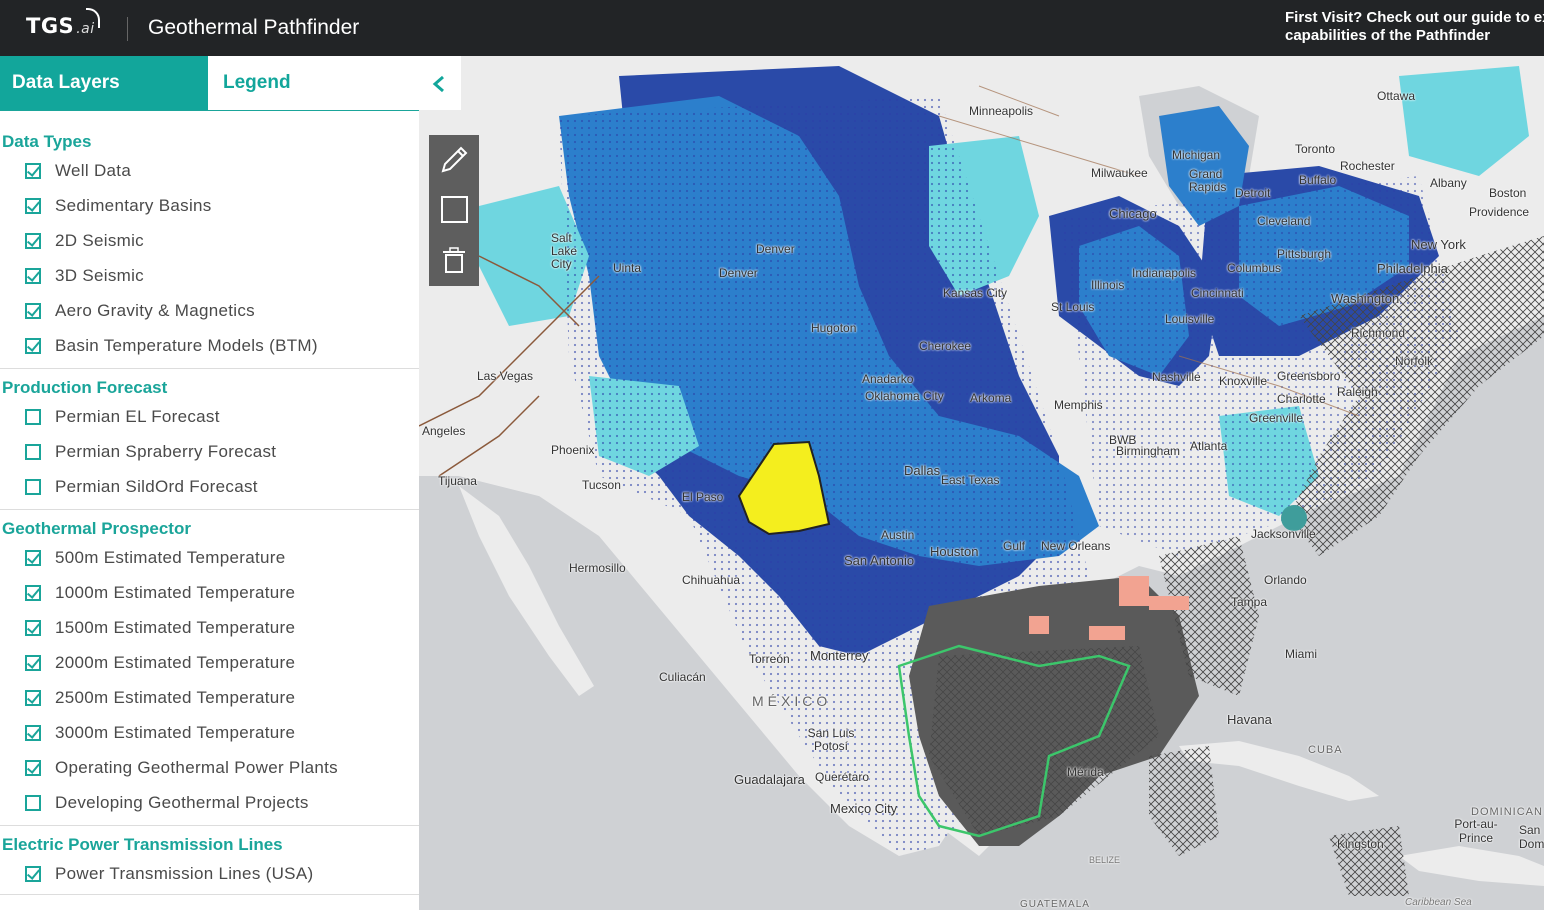 This screenshot has height=910, width=1544. Describe the element at coordinates (1396, 96) in the screenshot. I see `map-label: Ottawa` at that location.